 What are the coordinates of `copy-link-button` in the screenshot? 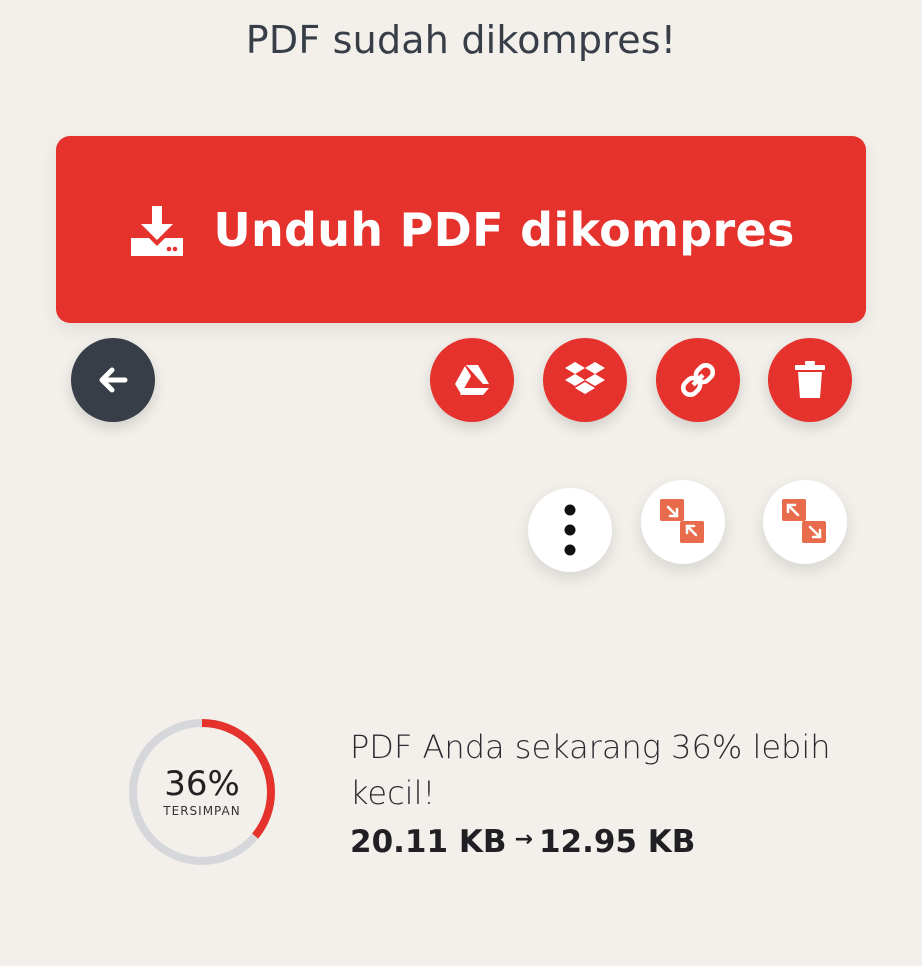 It's located at (698, 380).